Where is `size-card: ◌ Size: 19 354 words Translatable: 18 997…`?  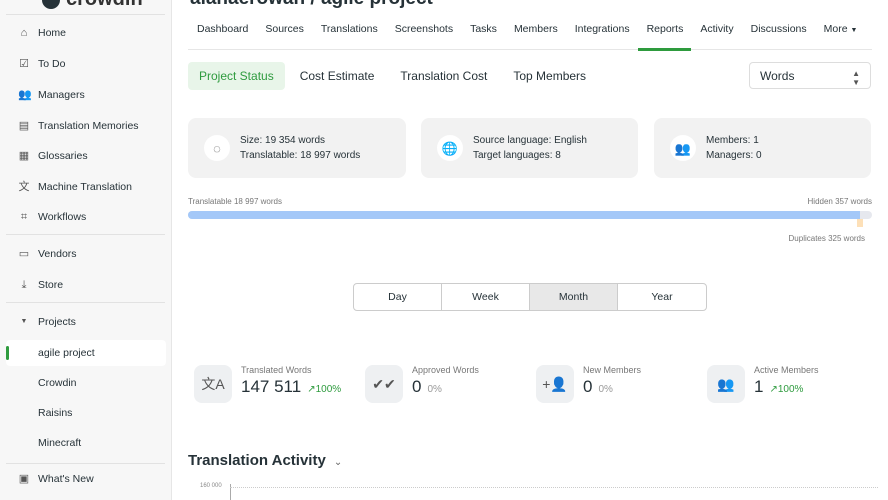 size-card: ◌ Size: 19 354 words Translatable: 18 997… is located at coordinates (297, 148).